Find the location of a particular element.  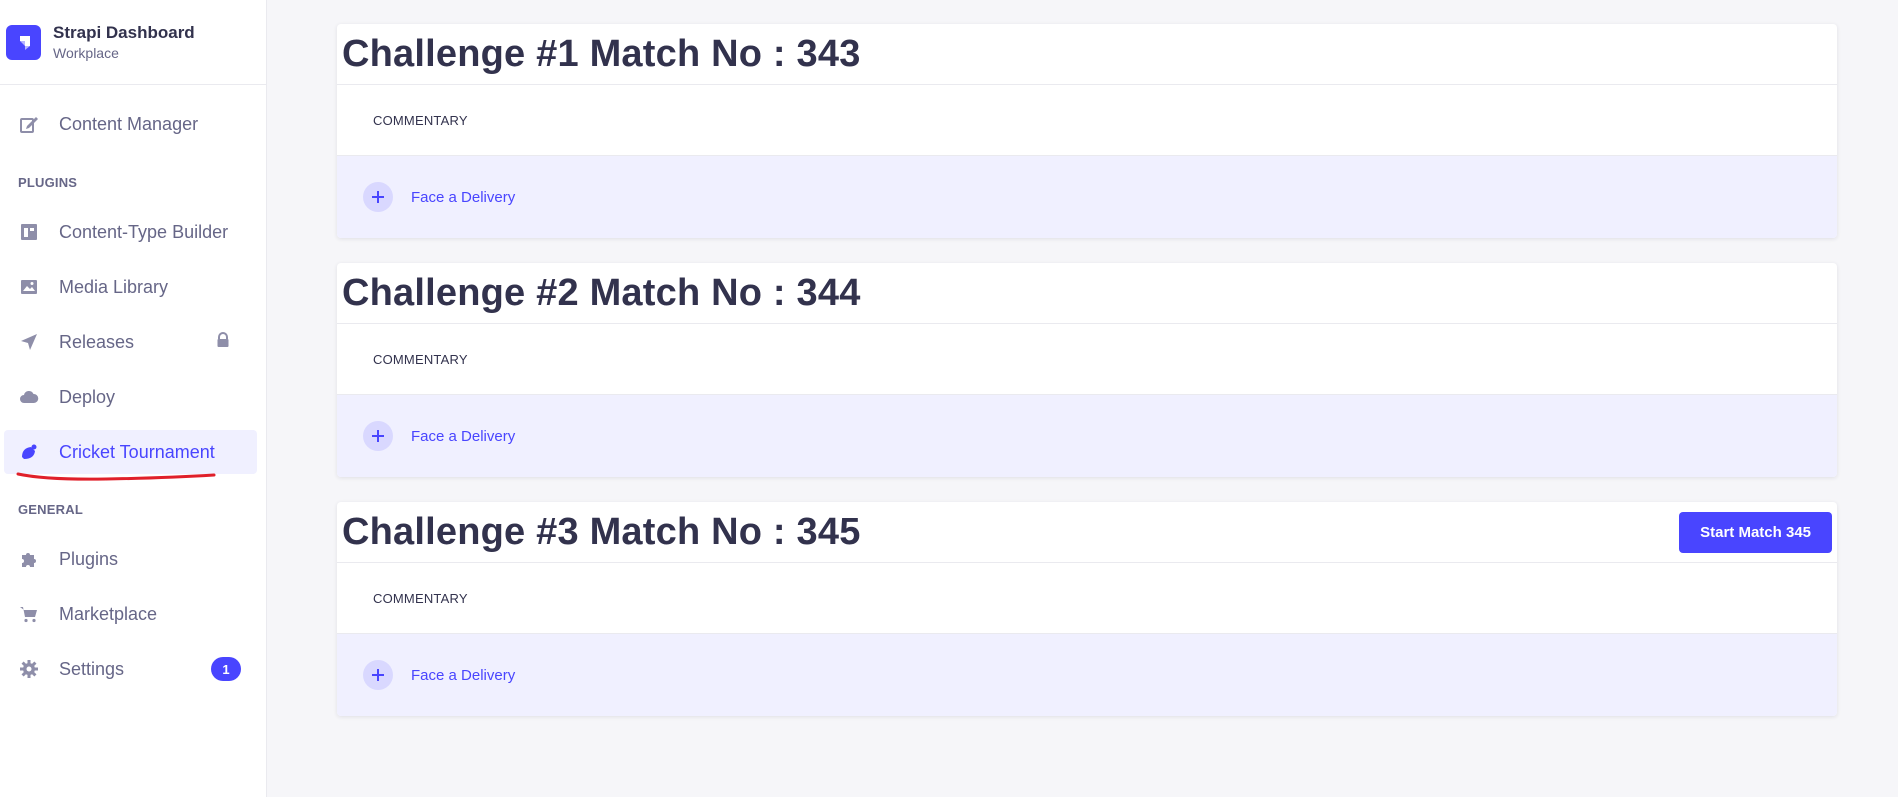

puzzle-icon is located at coordinates (29, 559).